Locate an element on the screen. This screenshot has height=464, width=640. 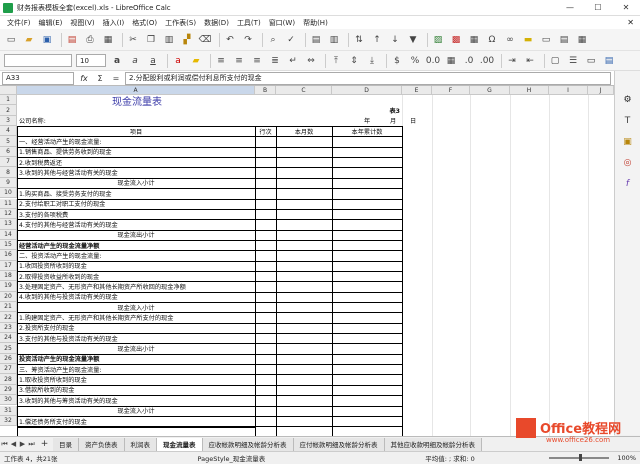
row-header: 16 is located at coordinates (8, 255).